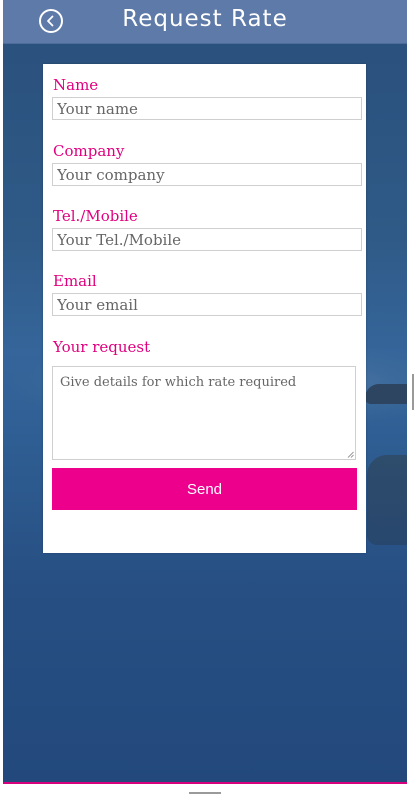 The image size is (415, 795). Describe the element at coordinates (89, 151) in the screenshot. I see `company-label: Company` at that location.